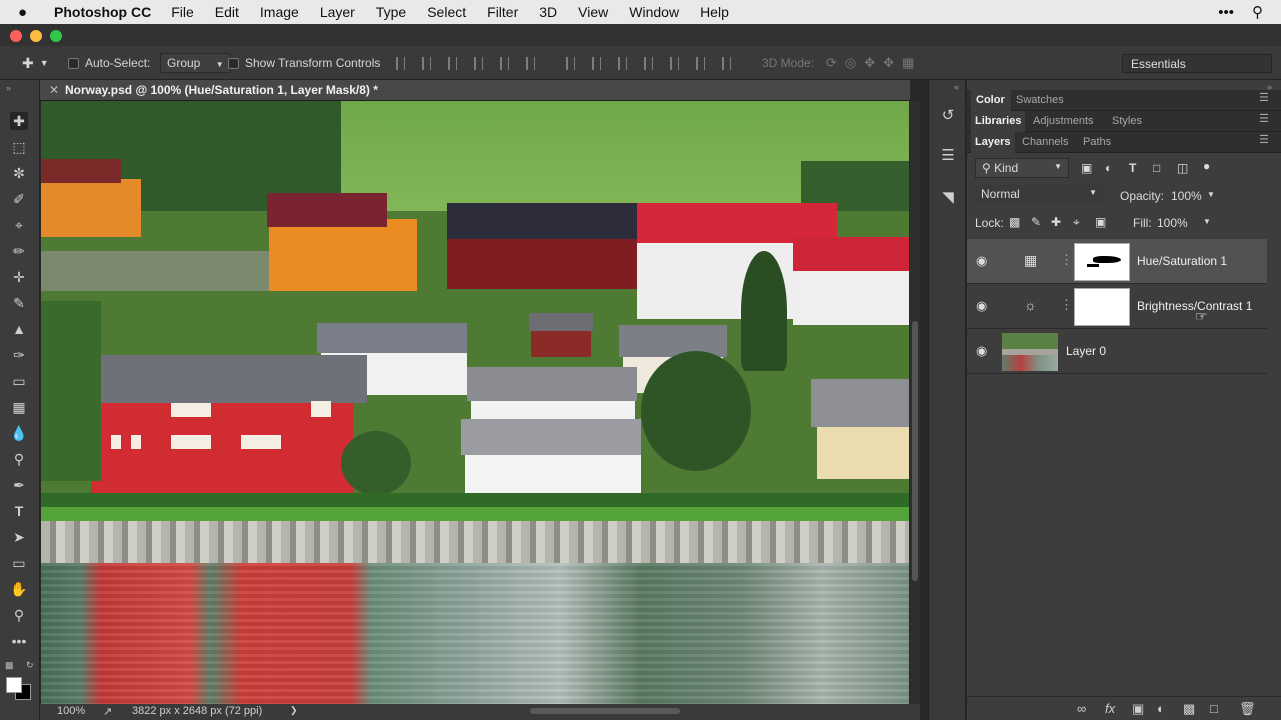 The image size is (1281, 720). What do you see at coordinates (16, 36) in the screenshot?
I see `close-window-button` at bounding box center [16, 36].